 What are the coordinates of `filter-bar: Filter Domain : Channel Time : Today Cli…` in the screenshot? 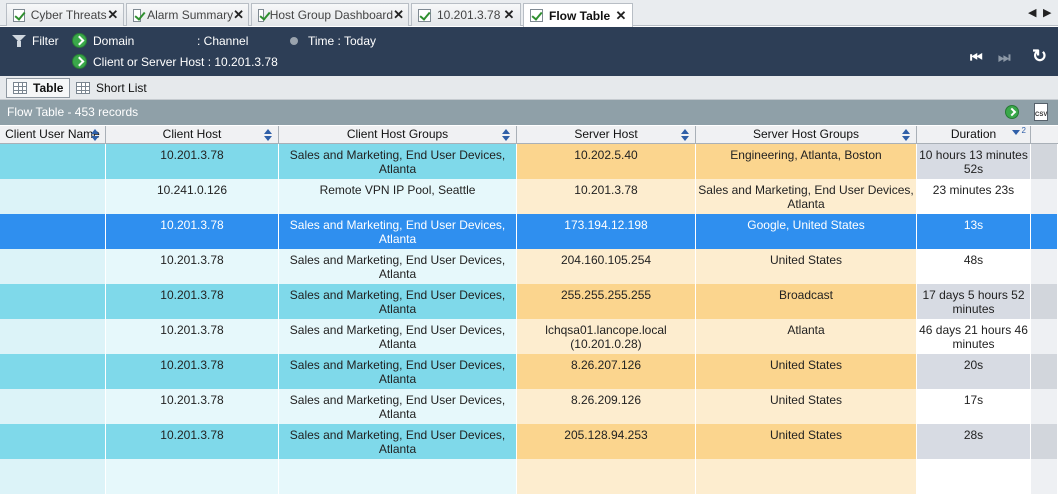 It's located at (529, 51).